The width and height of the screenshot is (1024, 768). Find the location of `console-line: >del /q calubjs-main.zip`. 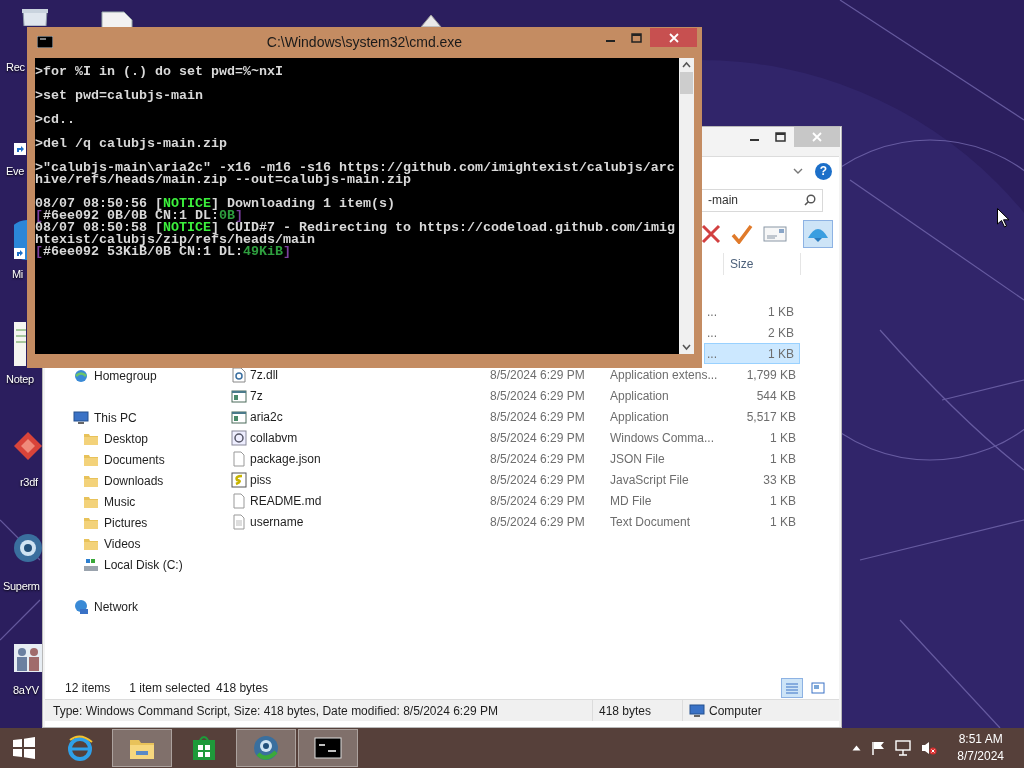

console-line: >del /q calubjs-main.zip is located at coordinates (131, 144).